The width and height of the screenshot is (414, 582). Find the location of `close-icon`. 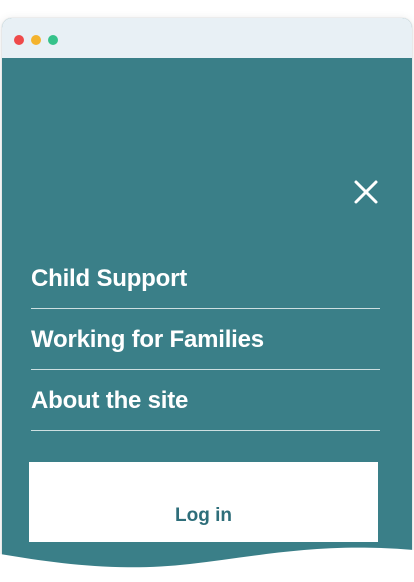

close-icon is located at coordinates (366, 192).